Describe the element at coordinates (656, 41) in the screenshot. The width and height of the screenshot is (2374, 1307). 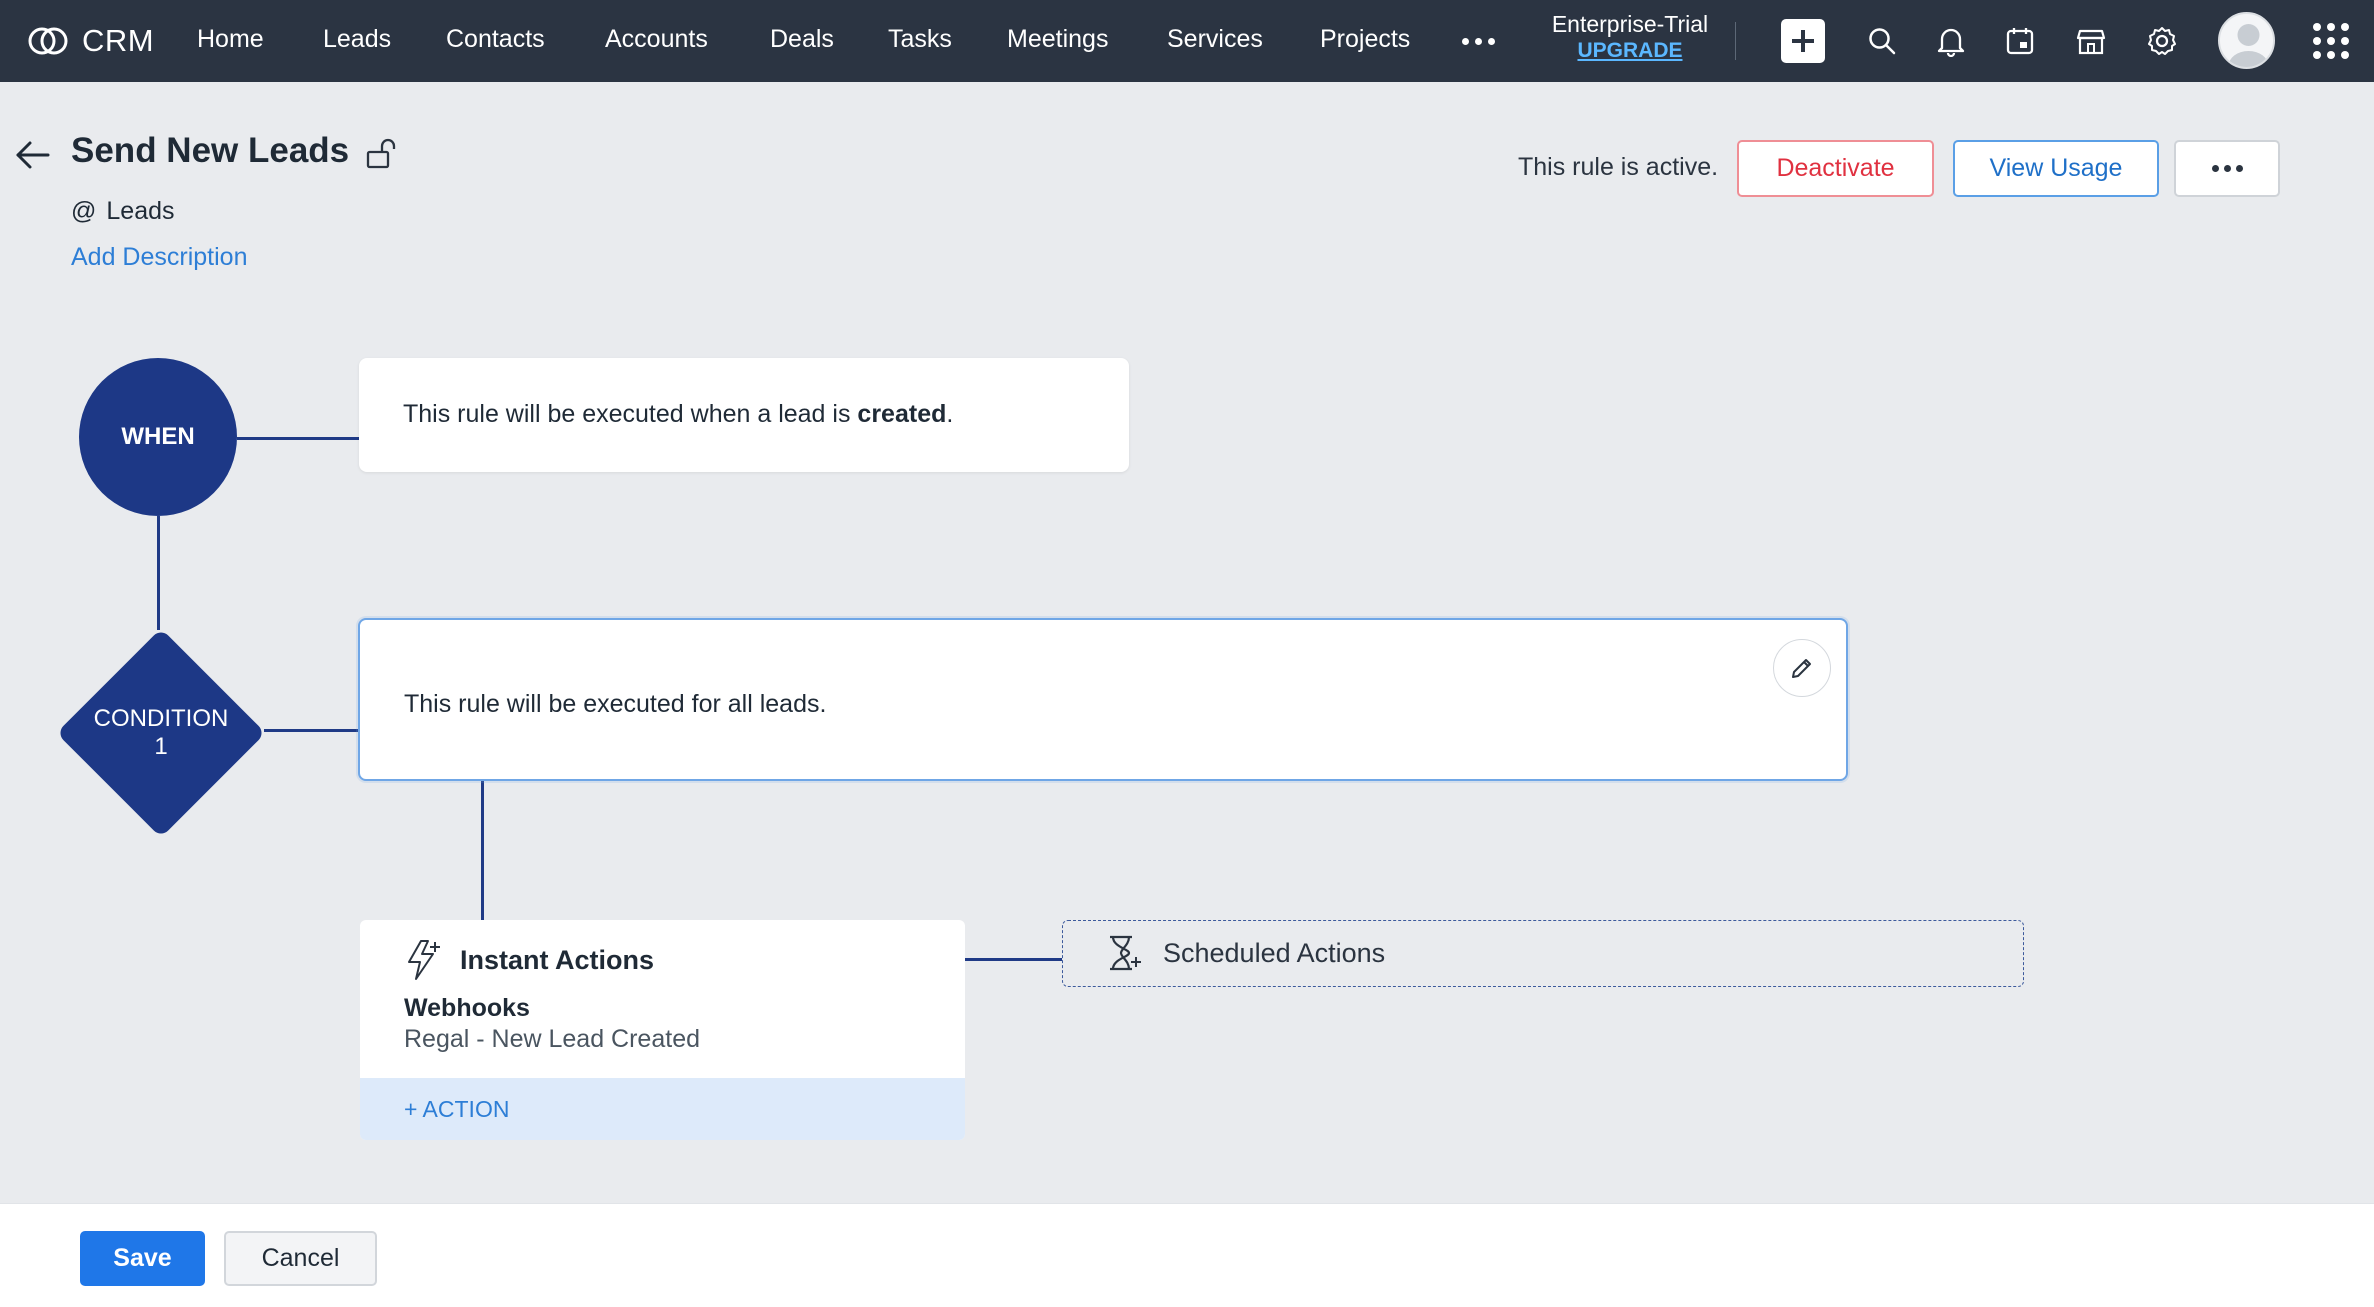
I see `nav-accounts: Accounts` at that location.